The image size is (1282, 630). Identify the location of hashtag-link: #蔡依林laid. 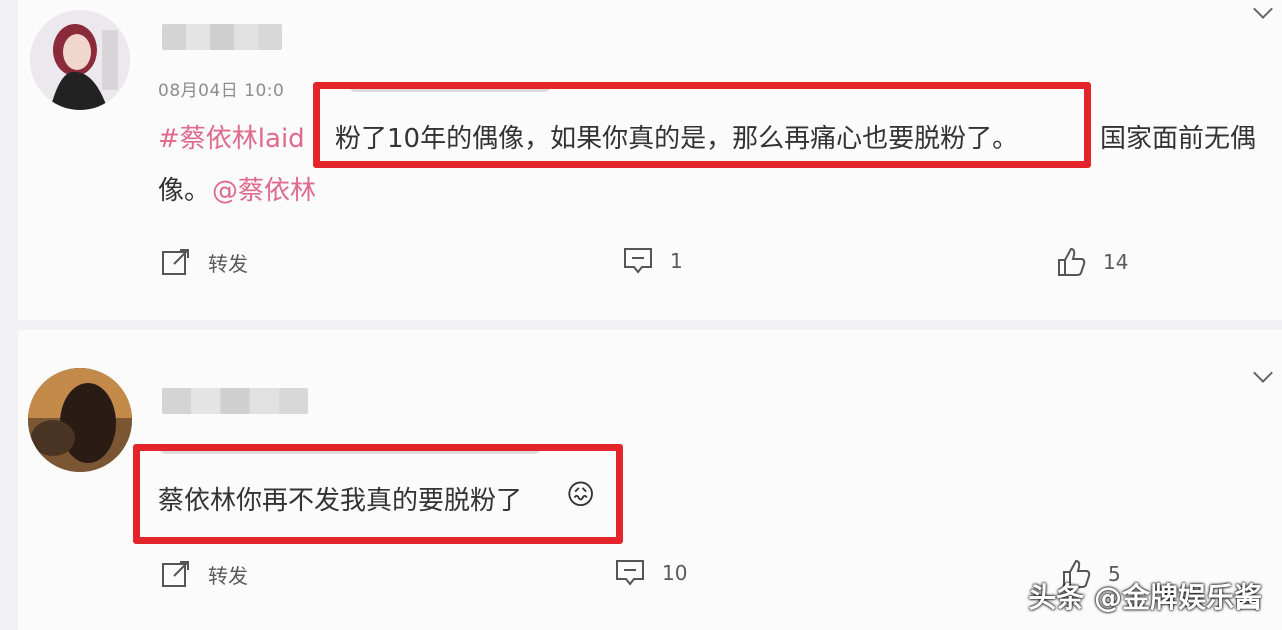
(231, 136).